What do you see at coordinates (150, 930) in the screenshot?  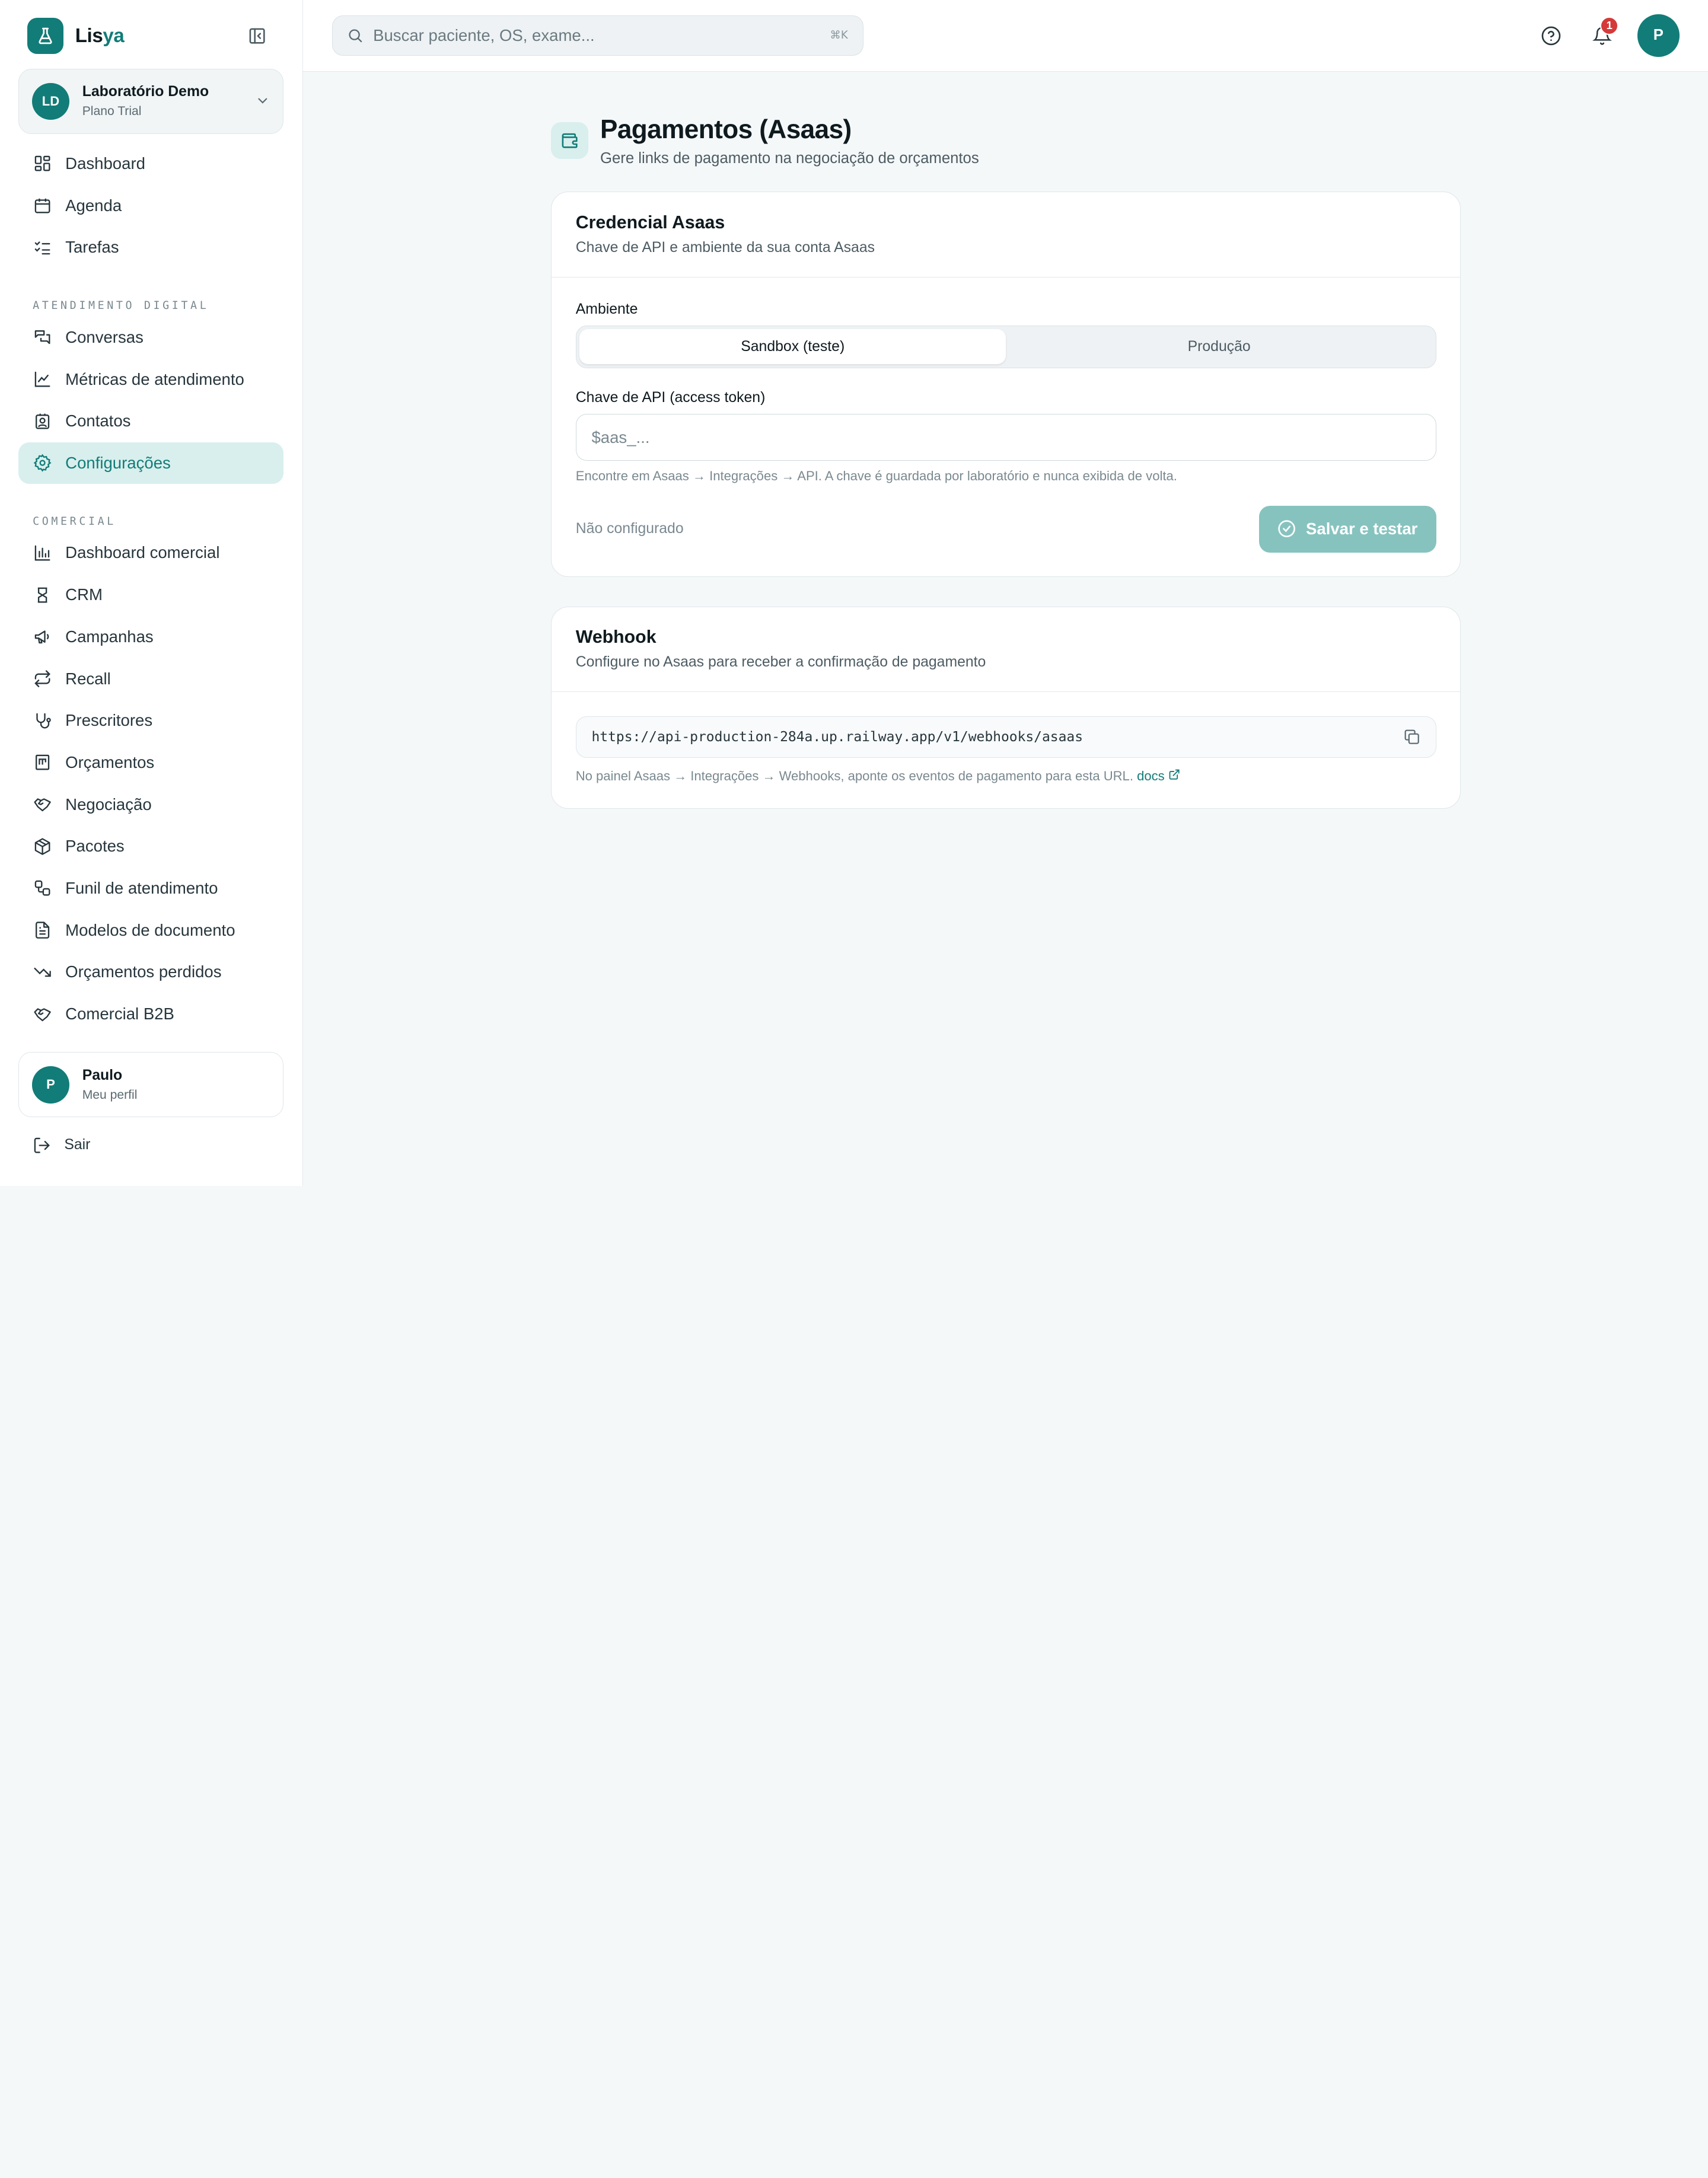 I see `sidebar-item-modelos: Modelos de documento` at bounding box center [150, 930].